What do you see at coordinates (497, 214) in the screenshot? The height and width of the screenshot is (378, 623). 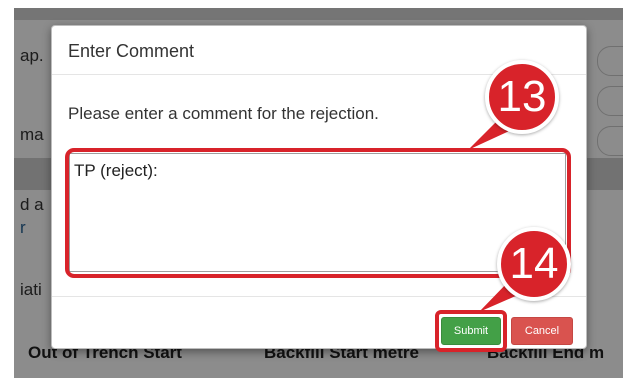 I see `callout-pointers` at bounding box center [497, 214].